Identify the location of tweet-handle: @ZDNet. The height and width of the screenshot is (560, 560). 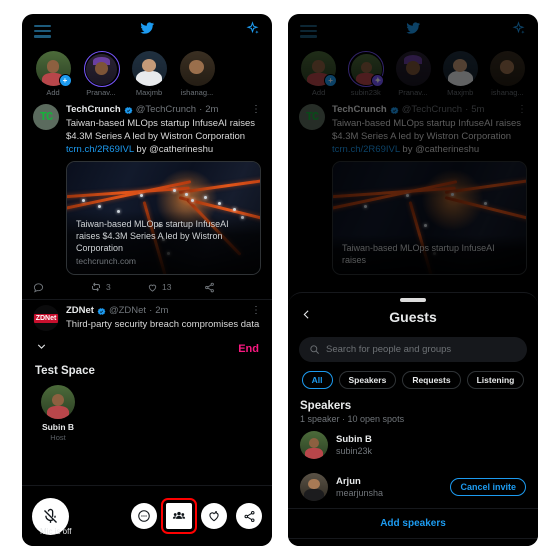
(127, 310).